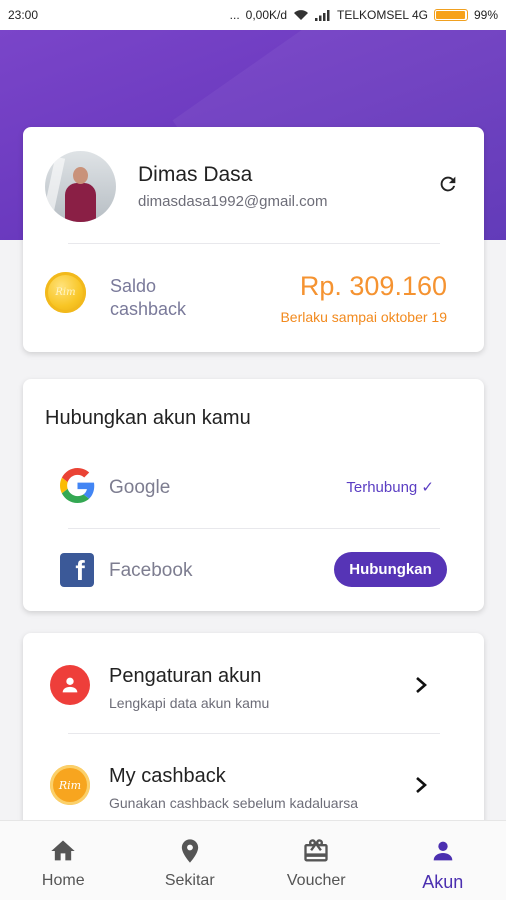 The width and height of the screenshot is (506, 900). Describe the element at coordinates (450, 15) in the screenshot. I see `battery-icon` at that location.